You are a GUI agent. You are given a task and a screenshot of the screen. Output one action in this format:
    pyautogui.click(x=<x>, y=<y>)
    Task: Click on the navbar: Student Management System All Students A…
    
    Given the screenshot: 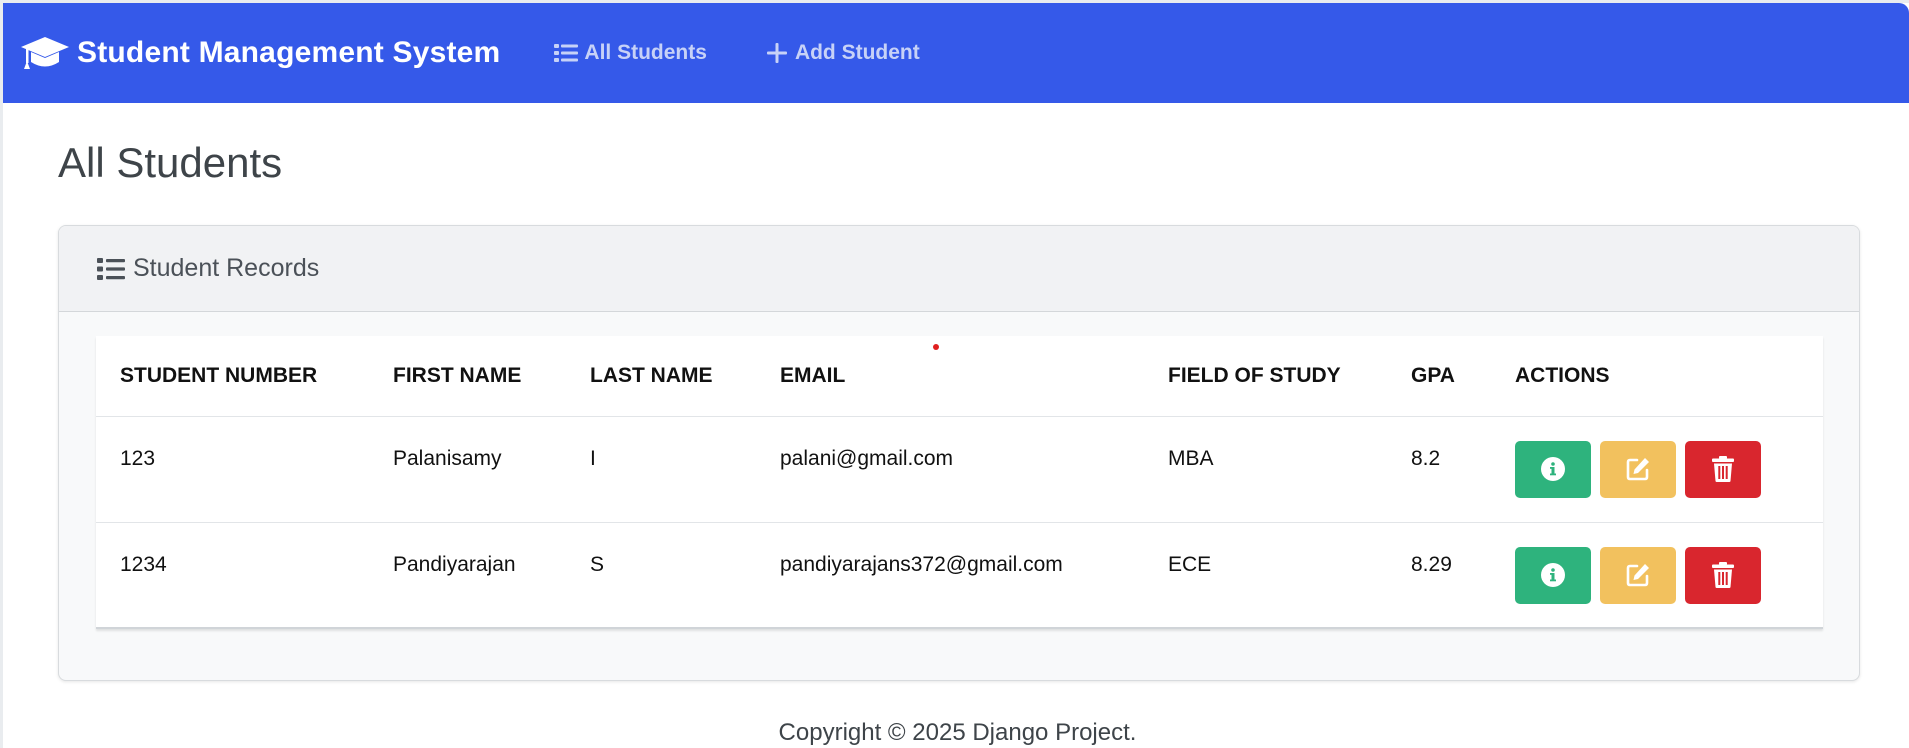 What is the action you would take?
    pyautogui.click(x=956, y=53)
    